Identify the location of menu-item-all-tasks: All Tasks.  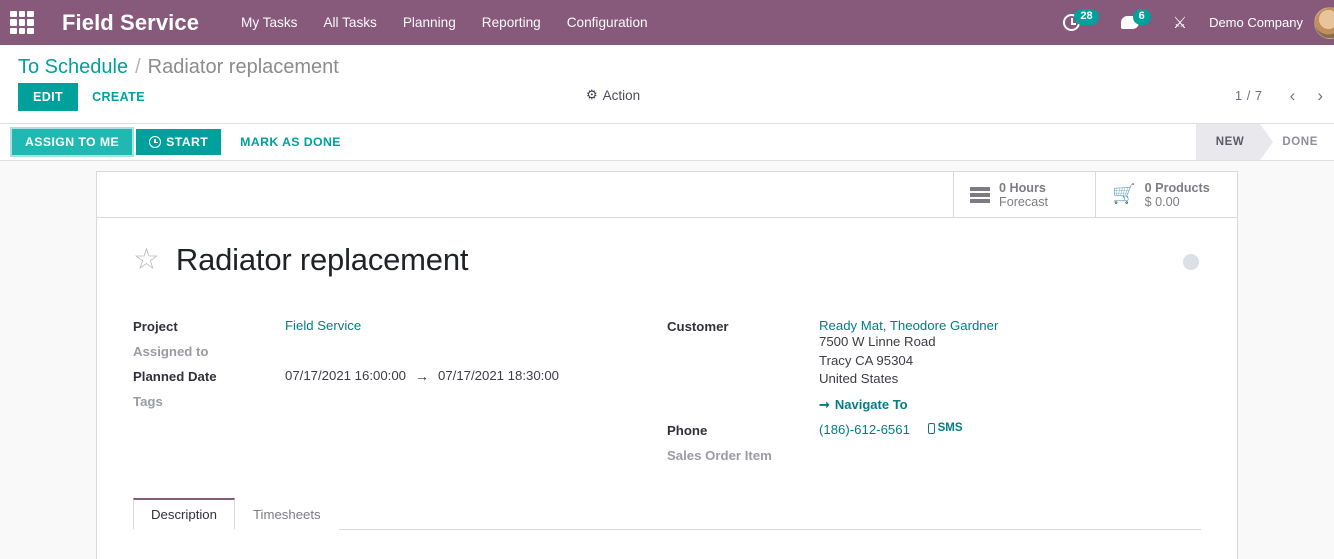
(349, 22).